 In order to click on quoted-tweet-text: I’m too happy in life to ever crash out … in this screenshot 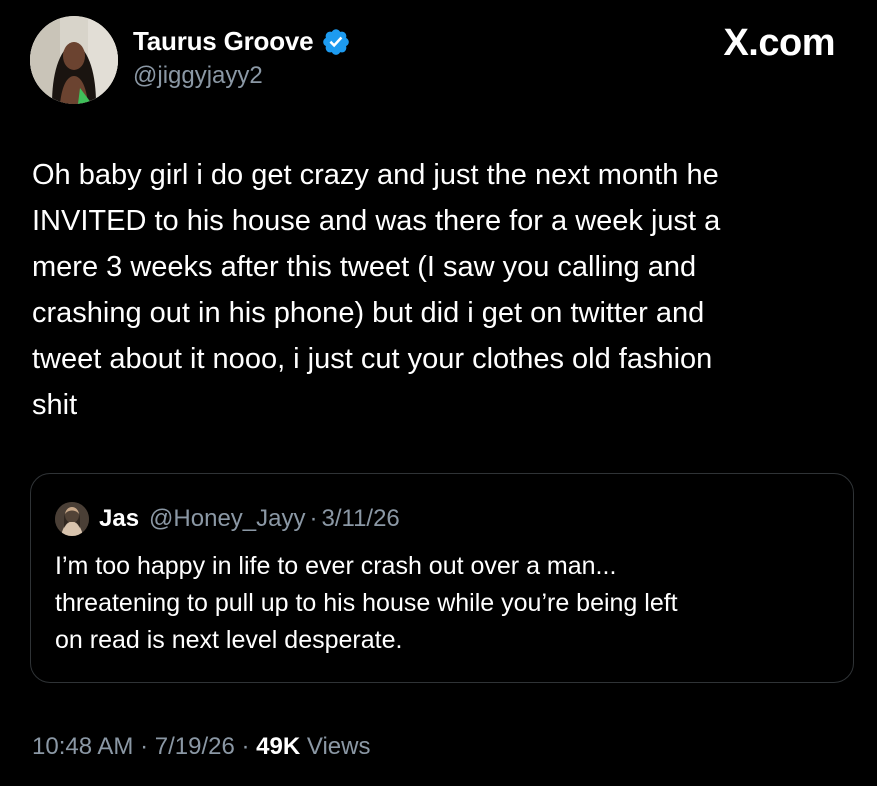, I will do `click(366, 603)`.